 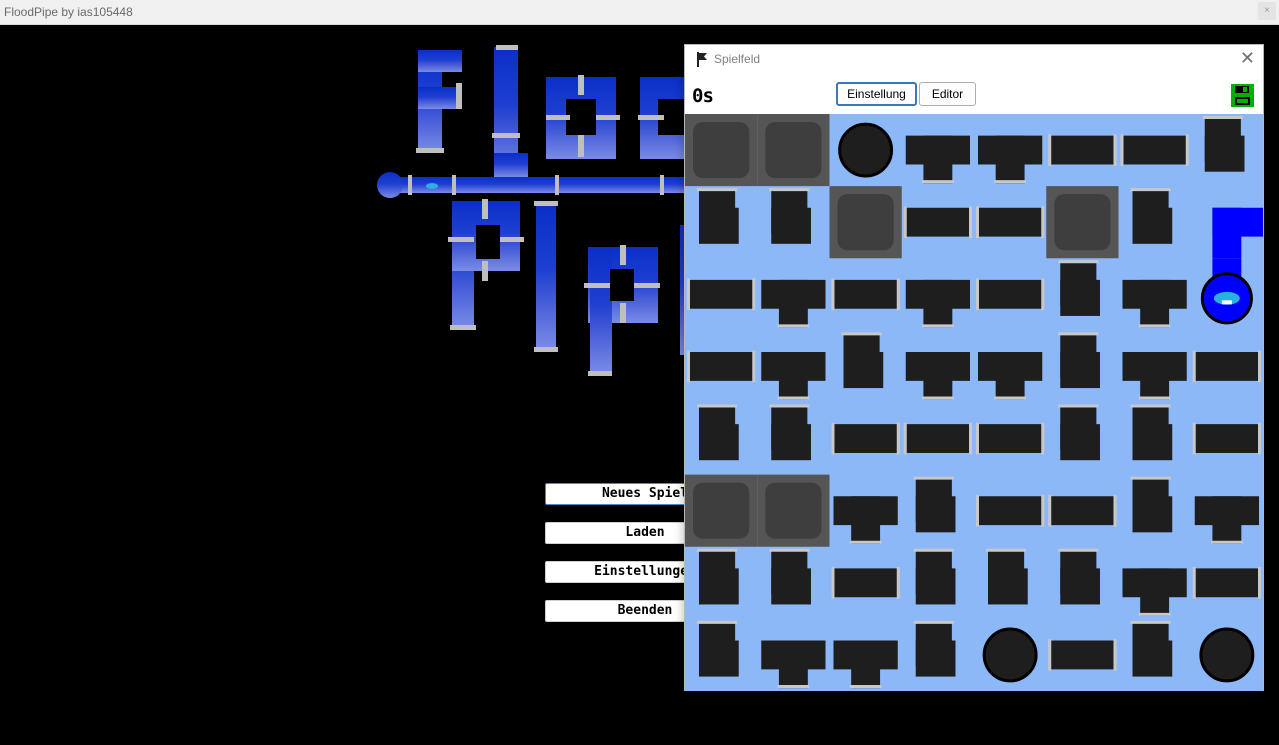 What do you see at coordinates (737, 59) in the screenshot?
I see `dialog-title: Spielfeld` at bounding box center [737, 59].